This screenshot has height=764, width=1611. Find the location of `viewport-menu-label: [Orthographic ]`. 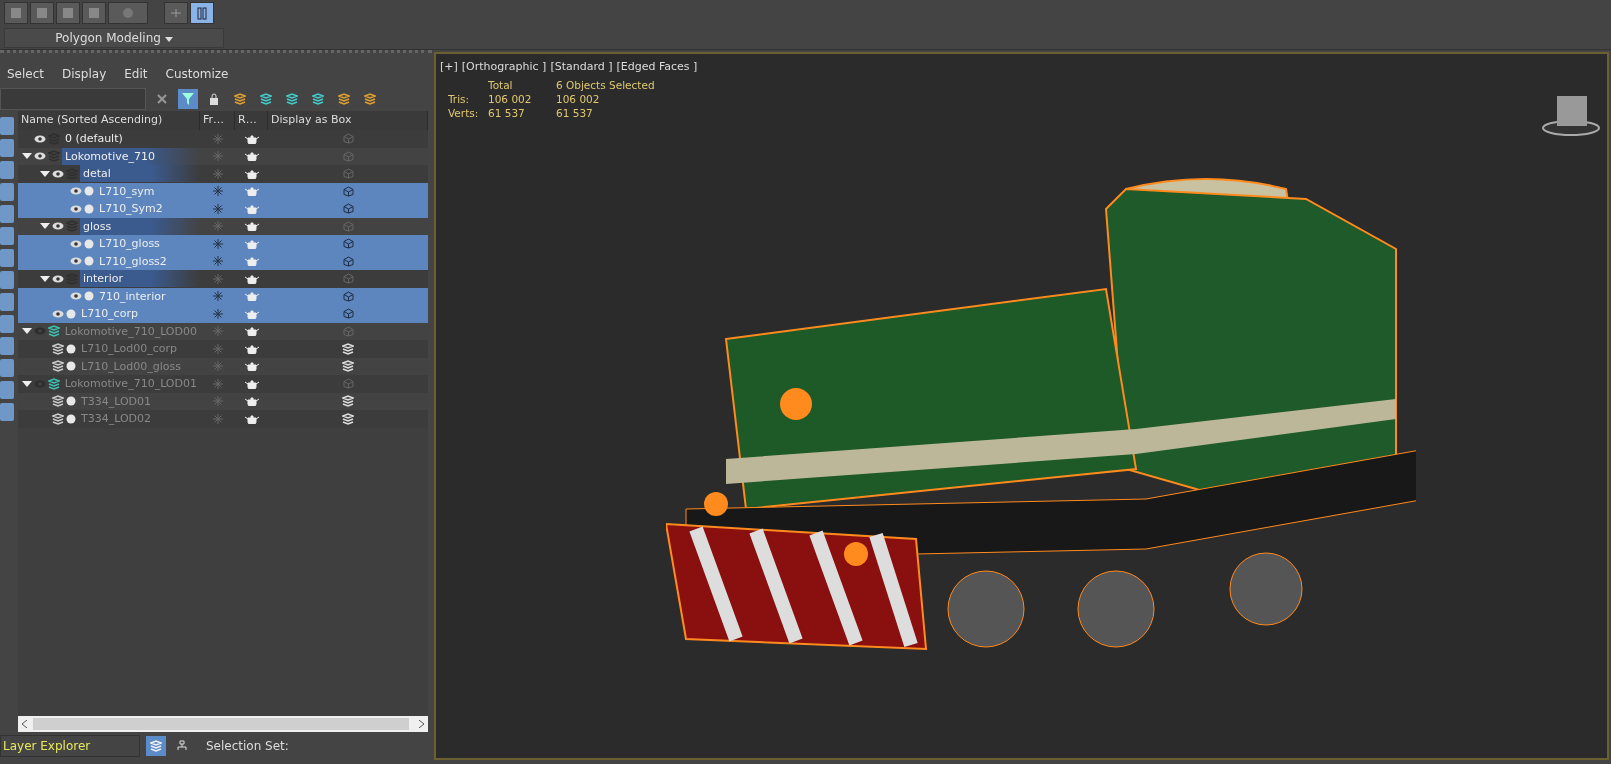

viewport-menu-label: [Orthographic ] is located at coordinates (504, 66).